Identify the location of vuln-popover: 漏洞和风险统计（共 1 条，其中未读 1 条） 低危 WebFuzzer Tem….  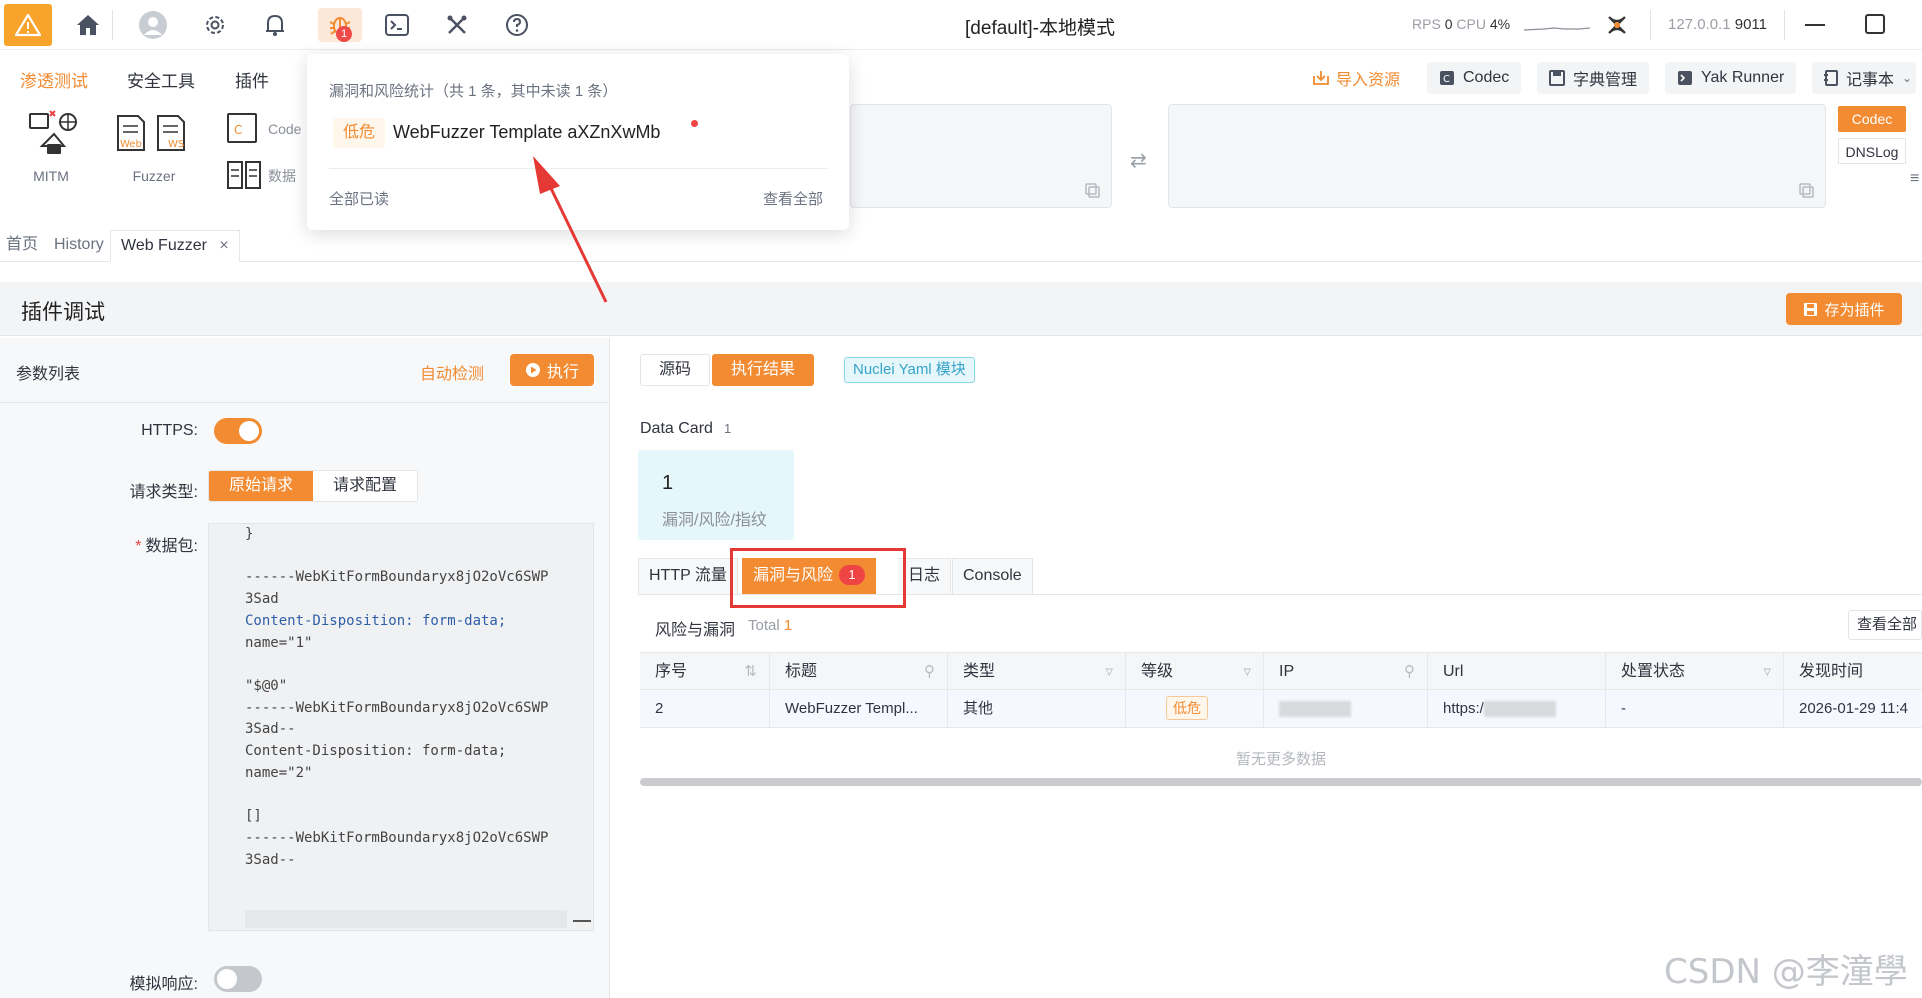
(578, 142).